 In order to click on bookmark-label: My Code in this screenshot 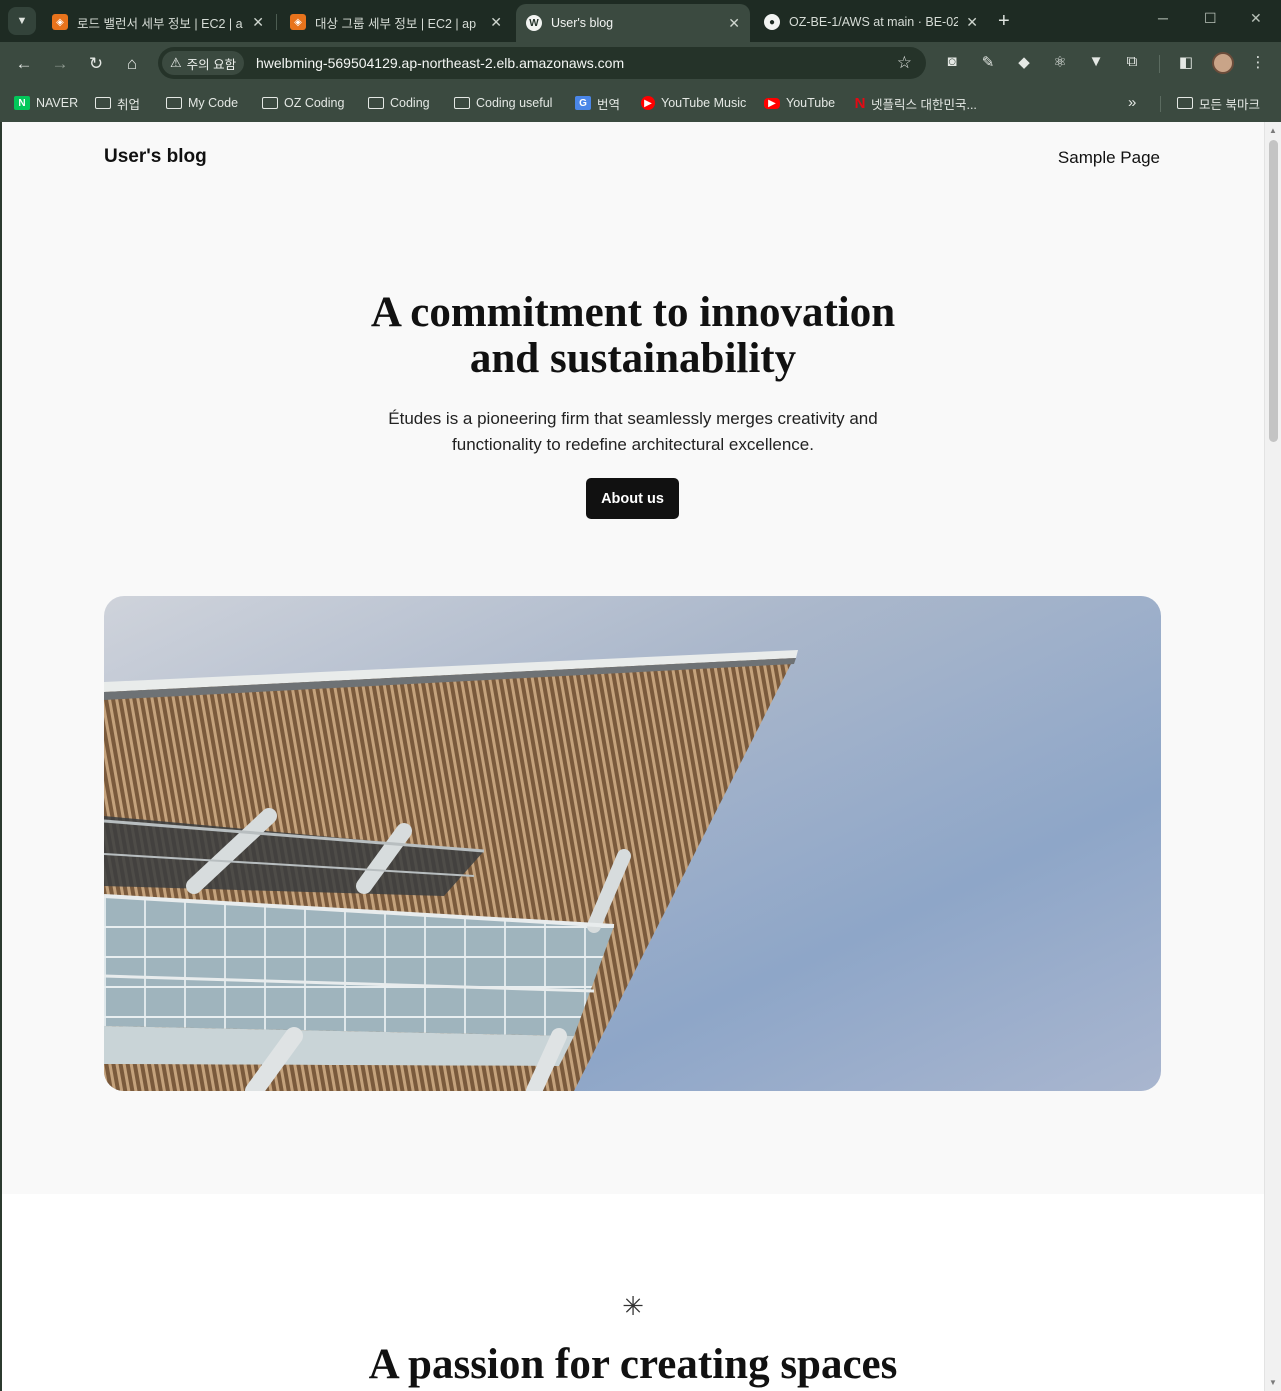, I will do `click(213, 103)`.